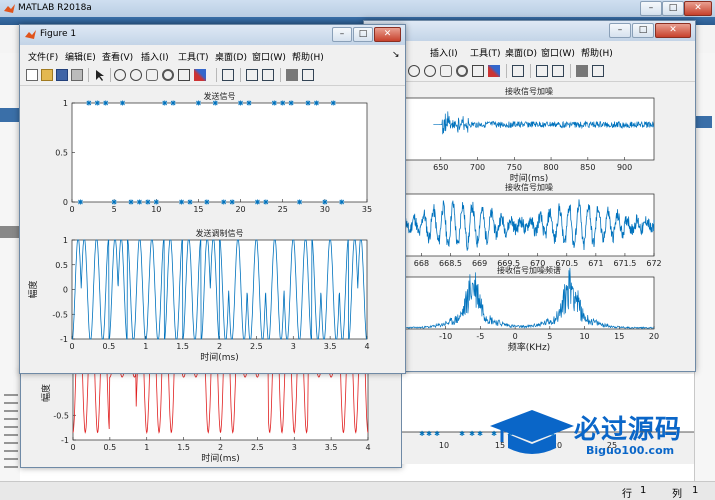  What do you see at coordinates (627, 494) in the screenshot?
I see `status-line-label: 行` at bounding box center [627, 494].